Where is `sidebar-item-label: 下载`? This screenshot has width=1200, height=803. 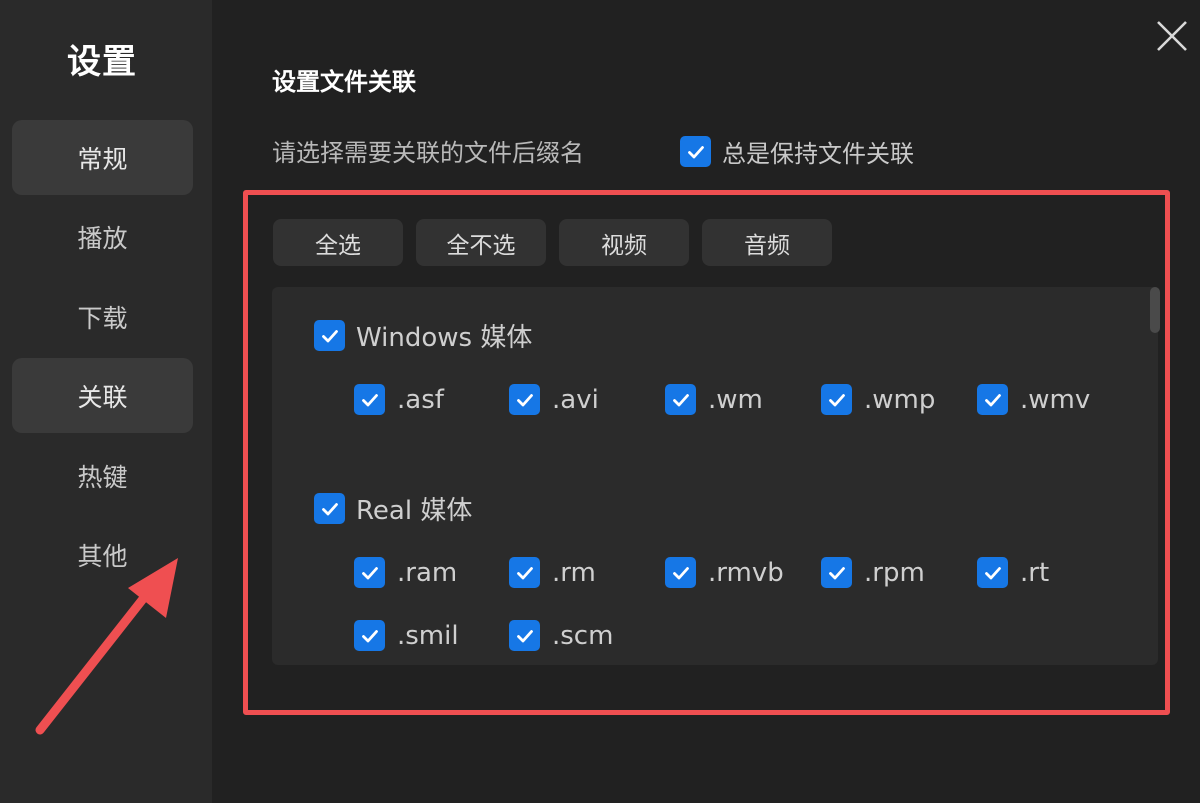 sidebar-item-label: 下载 is located at coordinates (102, 318).